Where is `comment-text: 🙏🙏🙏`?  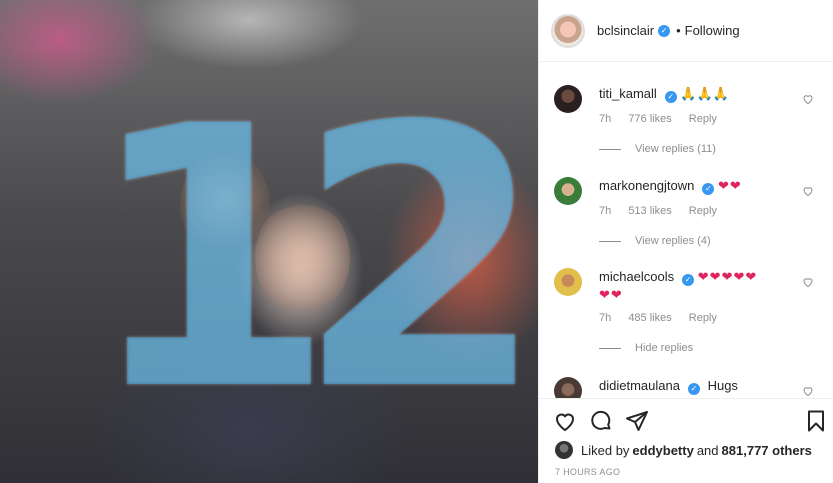 comment-text: 🙏🙏🙏 is located at coordinates (704, 93).